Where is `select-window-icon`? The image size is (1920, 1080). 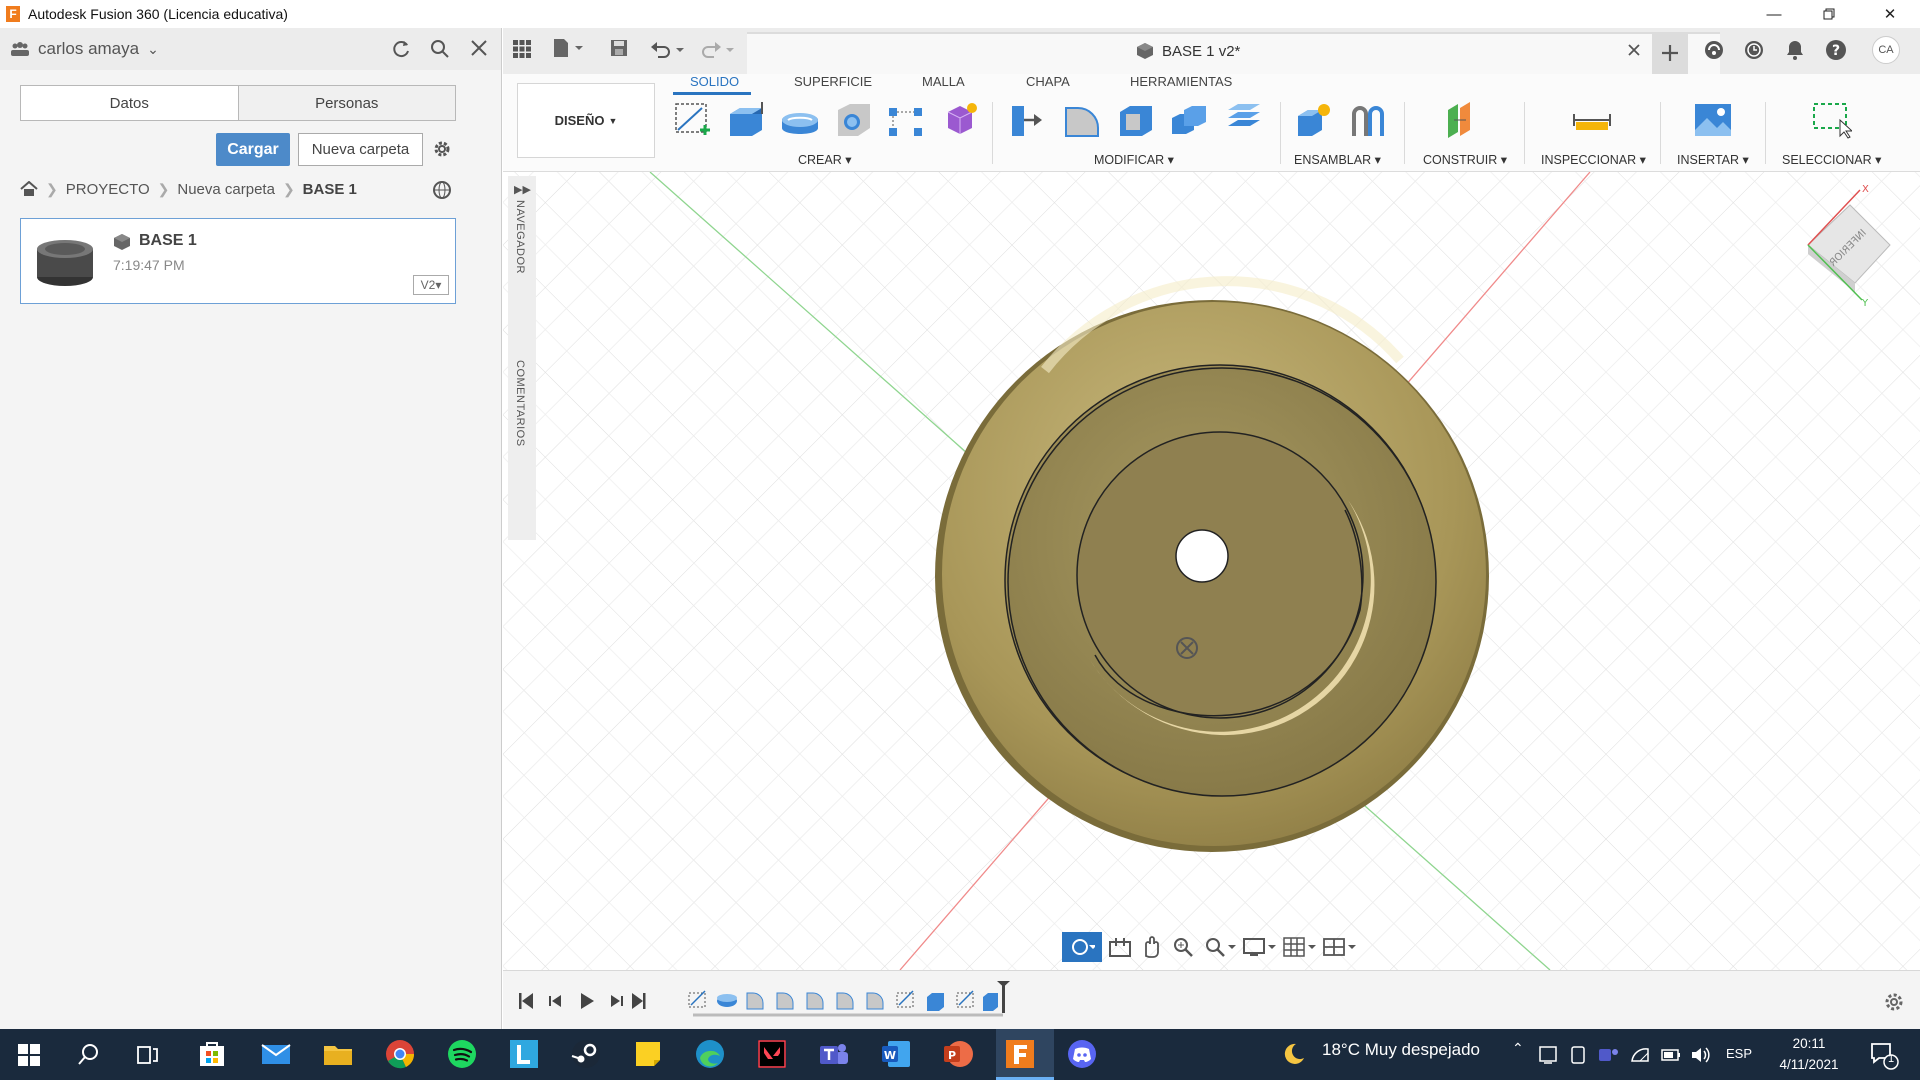
select-window-icon is located at coordinates (1832, 120).